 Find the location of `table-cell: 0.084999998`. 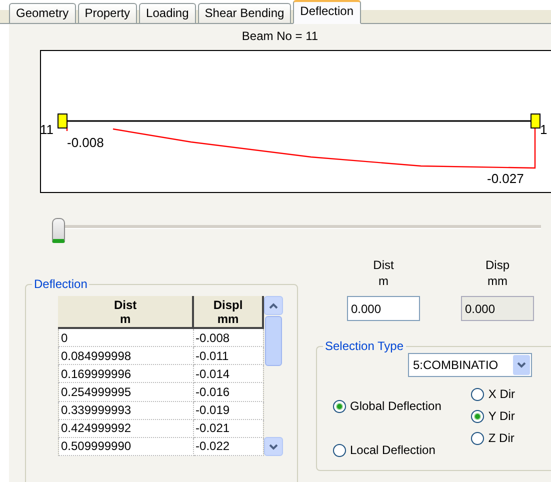

table-cell: 0.084999998 is located at coordinates (126, 355).